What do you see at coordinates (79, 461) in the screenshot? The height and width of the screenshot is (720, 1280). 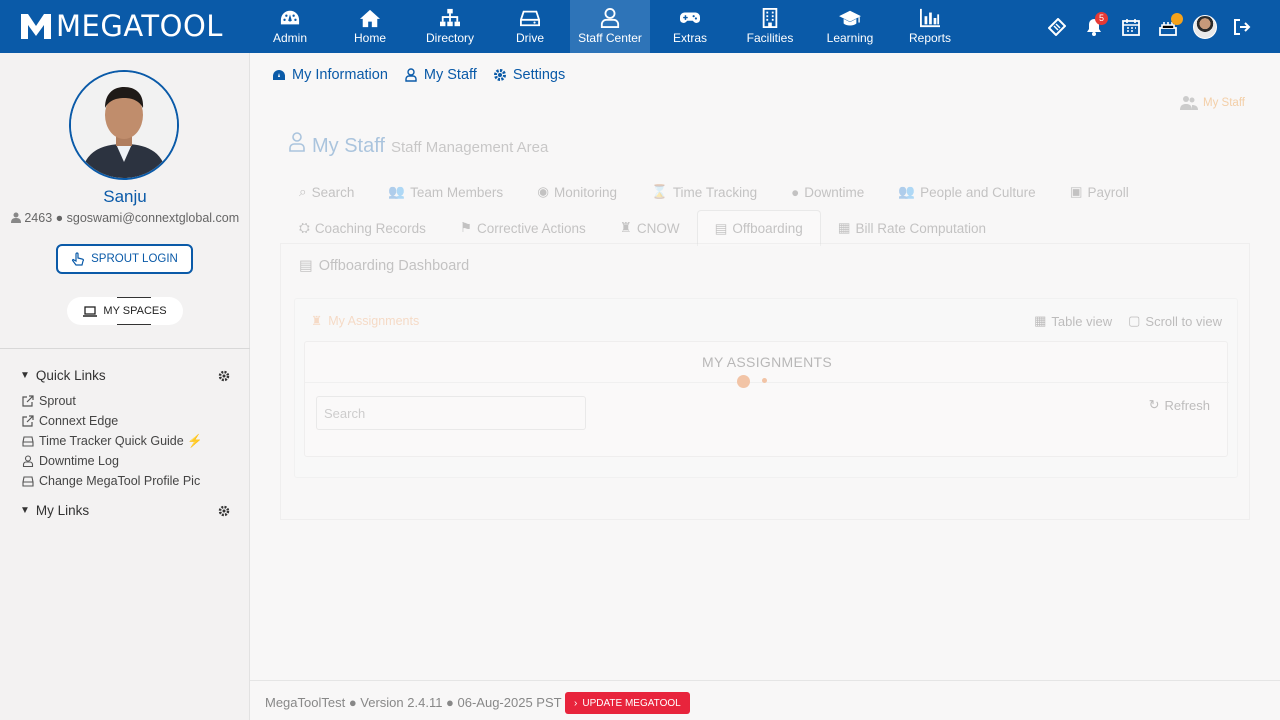 I see `link-label: Downtime Log` at bounding box center [79, 461].